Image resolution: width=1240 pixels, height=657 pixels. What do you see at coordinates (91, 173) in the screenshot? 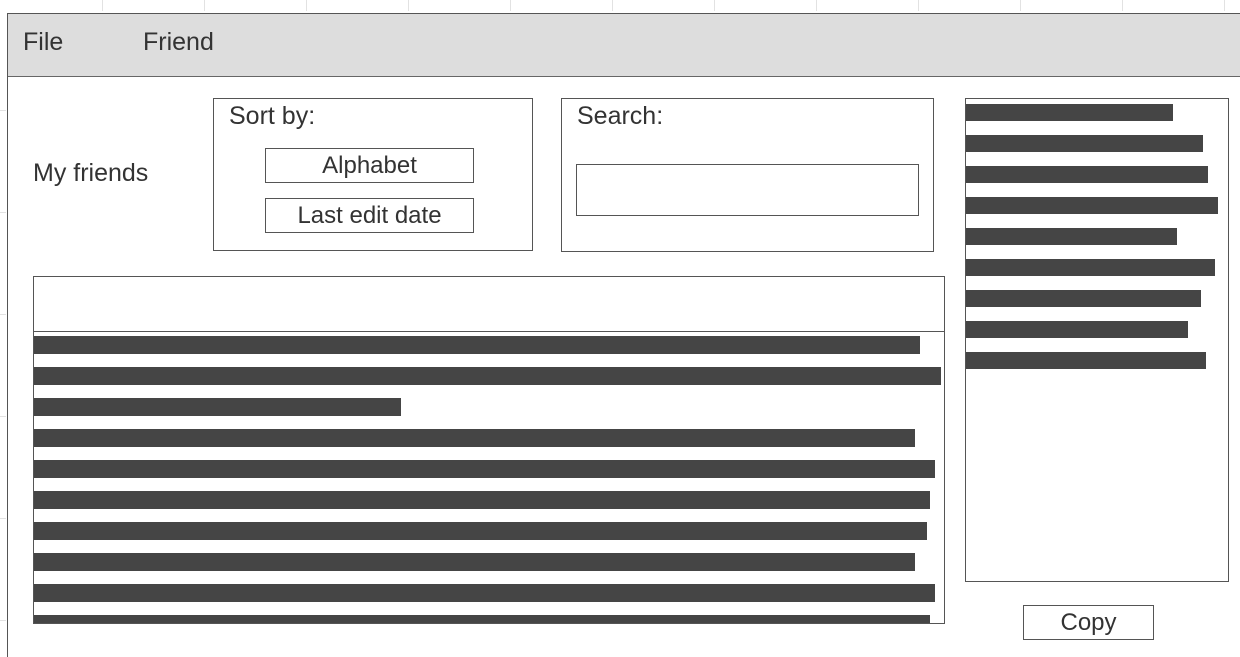
I see `page-title: My friends` at bounding box center [91, 173].